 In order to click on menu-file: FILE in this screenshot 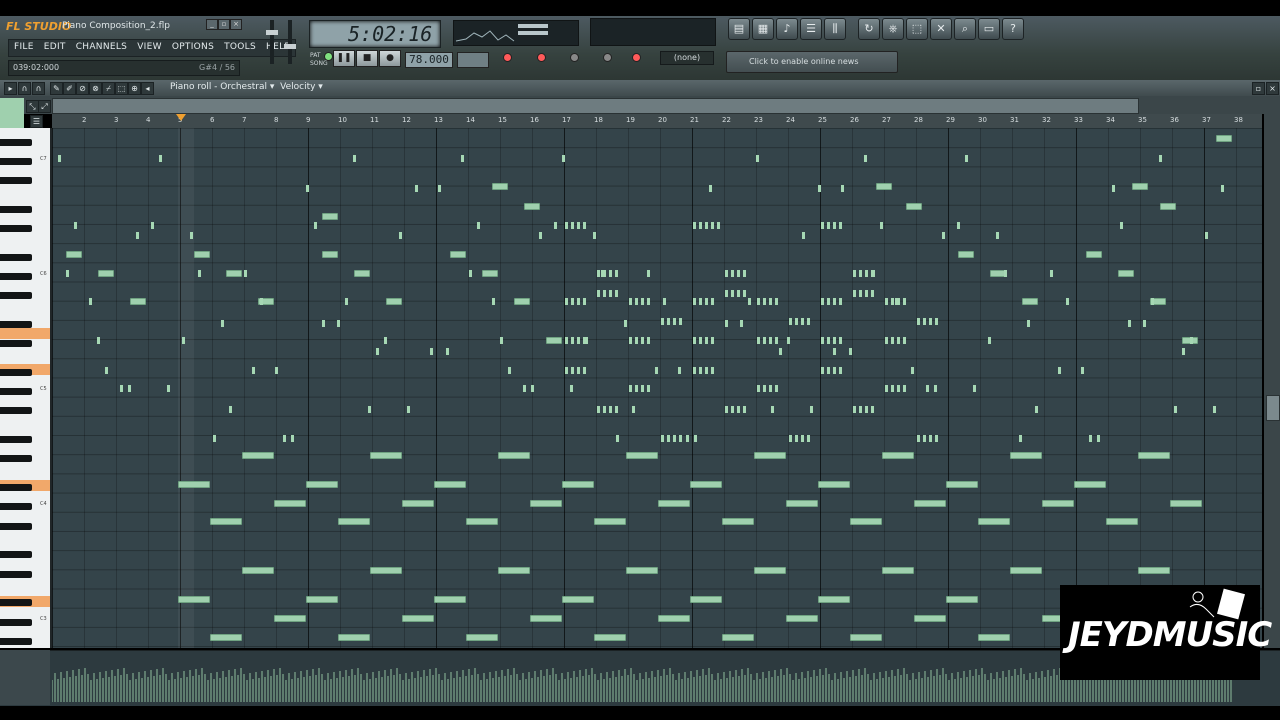, I will do `click(24, 48)`.